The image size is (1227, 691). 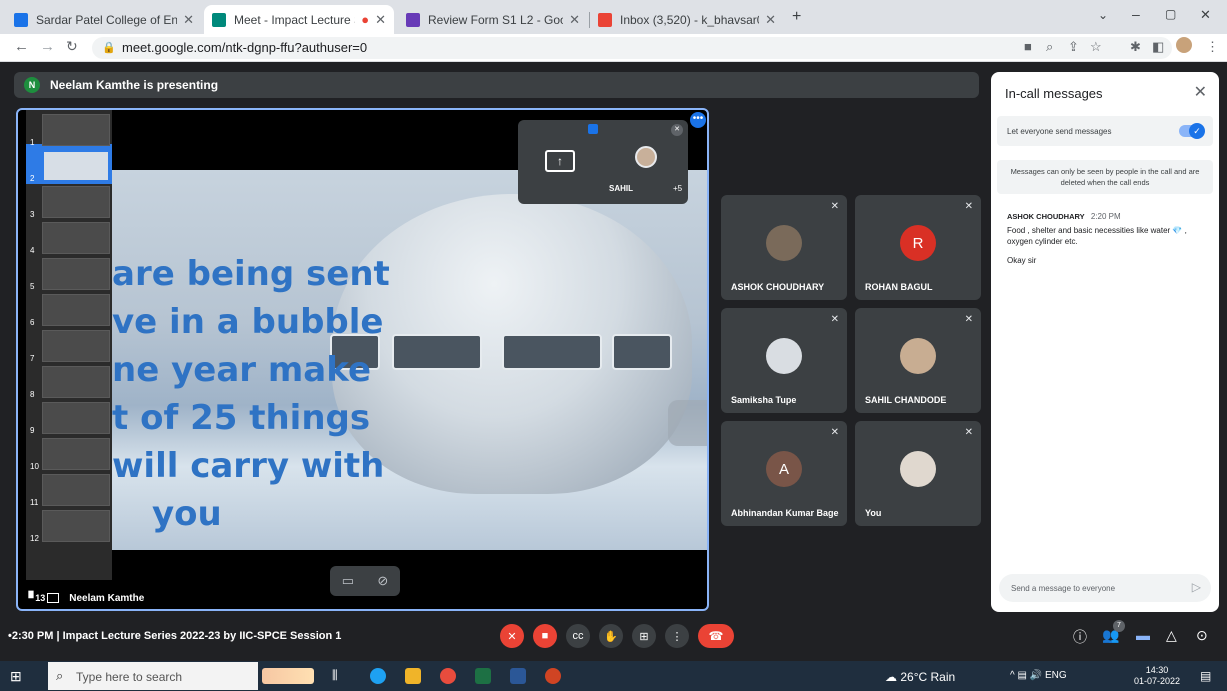 What do you see at coordinates (796, 17) in the screenshot?
I see `new-tab-button: +` at bounding box center [796, 17].